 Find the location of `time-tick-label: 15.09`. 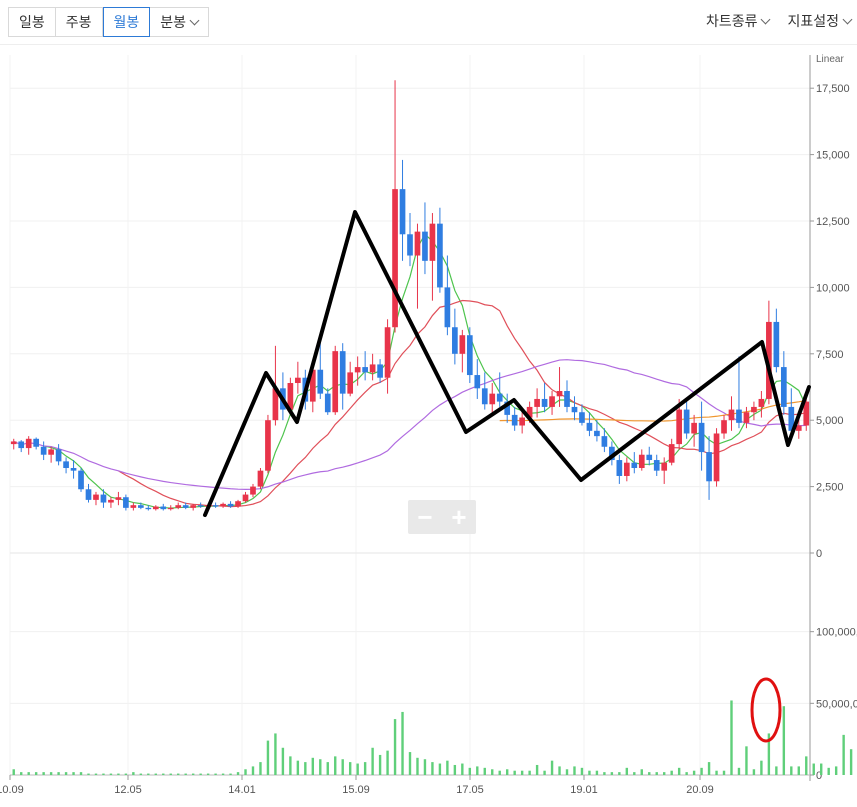

time-tick-label: 15.09 is located at coordinates (356, 790).